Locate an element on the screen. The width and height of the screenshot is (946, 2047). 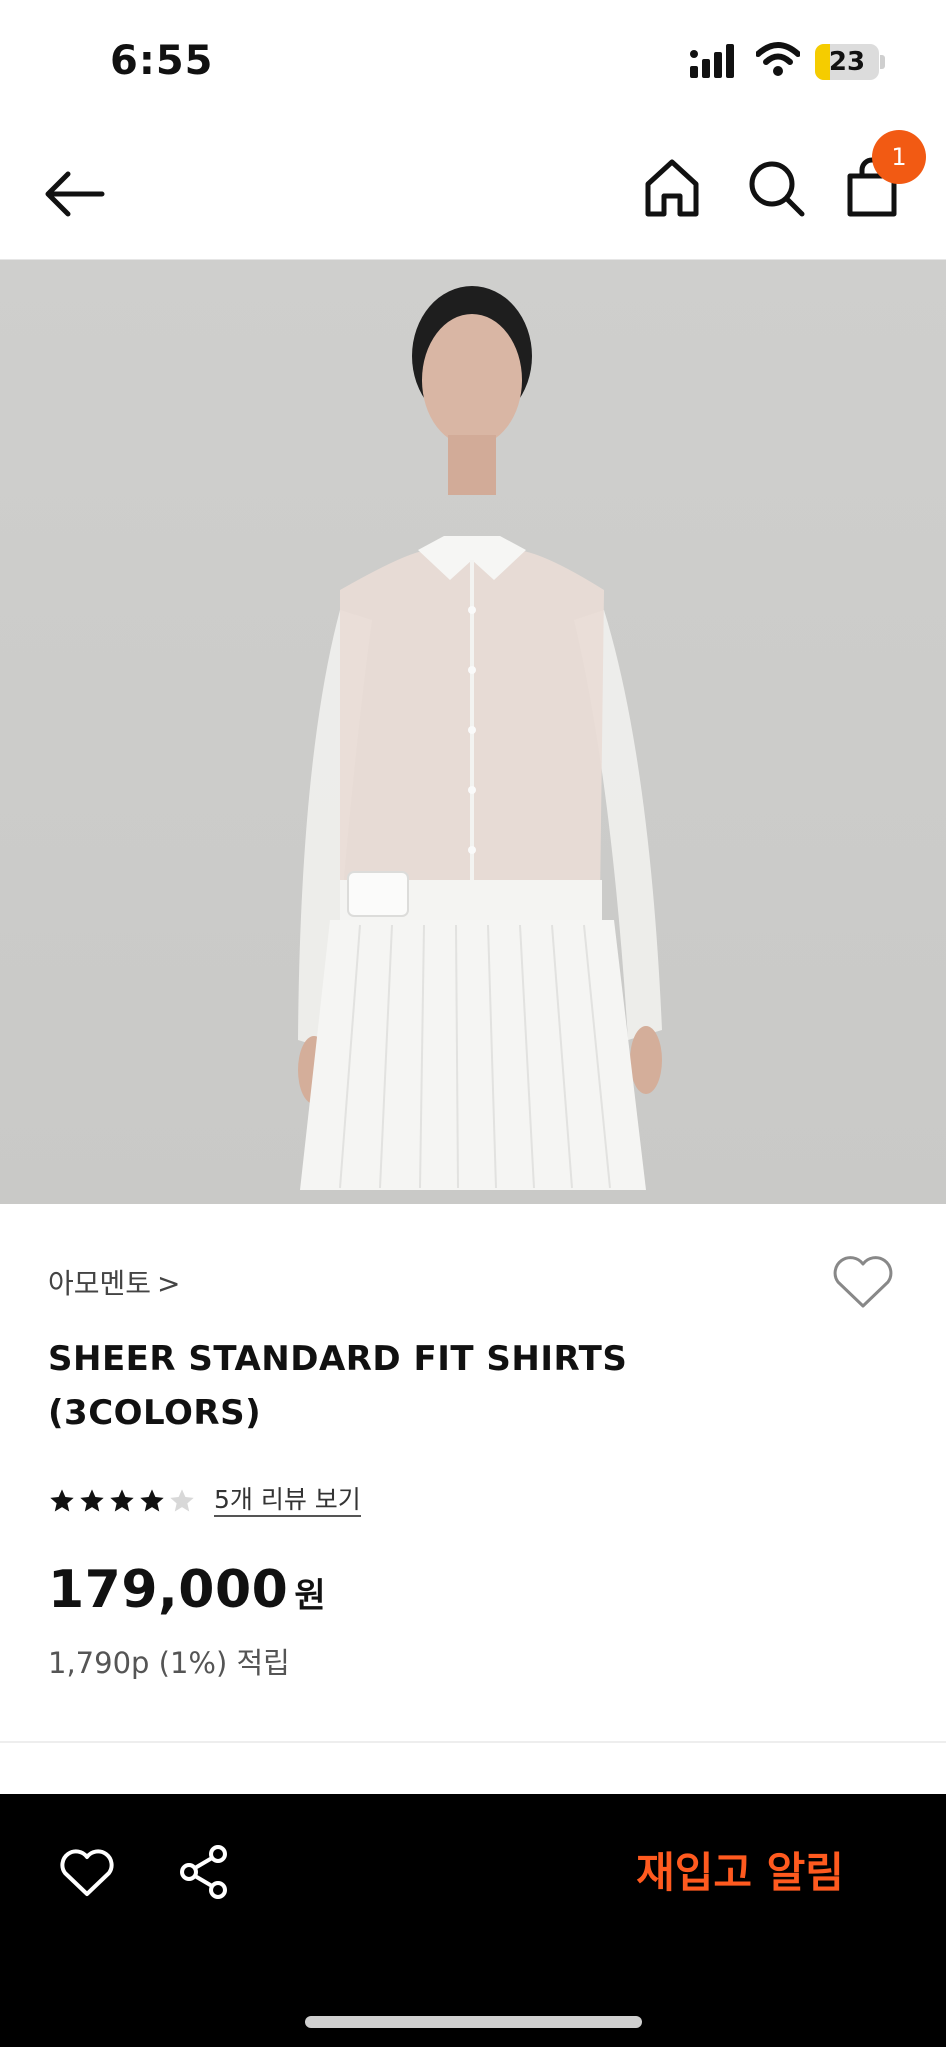
signal-icon is located at coordinates (712, 61).